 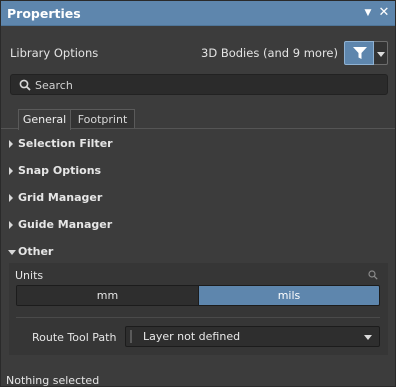 I want to click on section-label: Snap Options, so click(x=60, y=170).